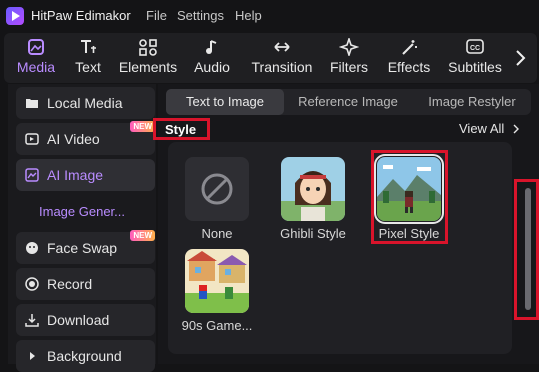 The image size is (539, 372). What do you see at coordinates (73, 139) in the screenshot?
I see `sidebar-item-label: AI Video` at bounding box center [73, 139].